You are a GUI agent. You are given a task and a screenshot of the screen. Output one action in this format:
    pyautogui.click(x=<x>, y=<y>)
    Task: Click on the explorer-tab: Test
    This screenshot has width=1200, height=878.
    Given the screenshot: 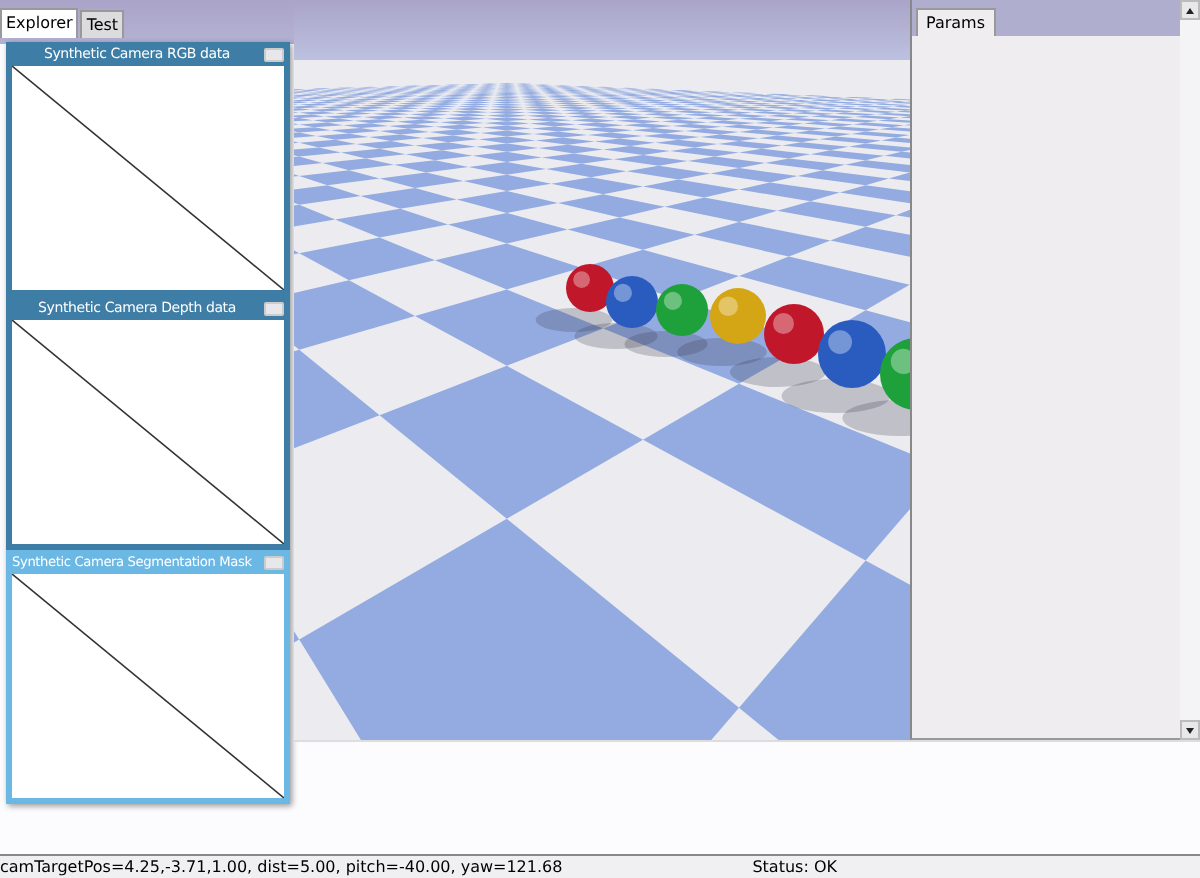 What is the action you would take?
    pyautogui.click(x=102, y=24)
    